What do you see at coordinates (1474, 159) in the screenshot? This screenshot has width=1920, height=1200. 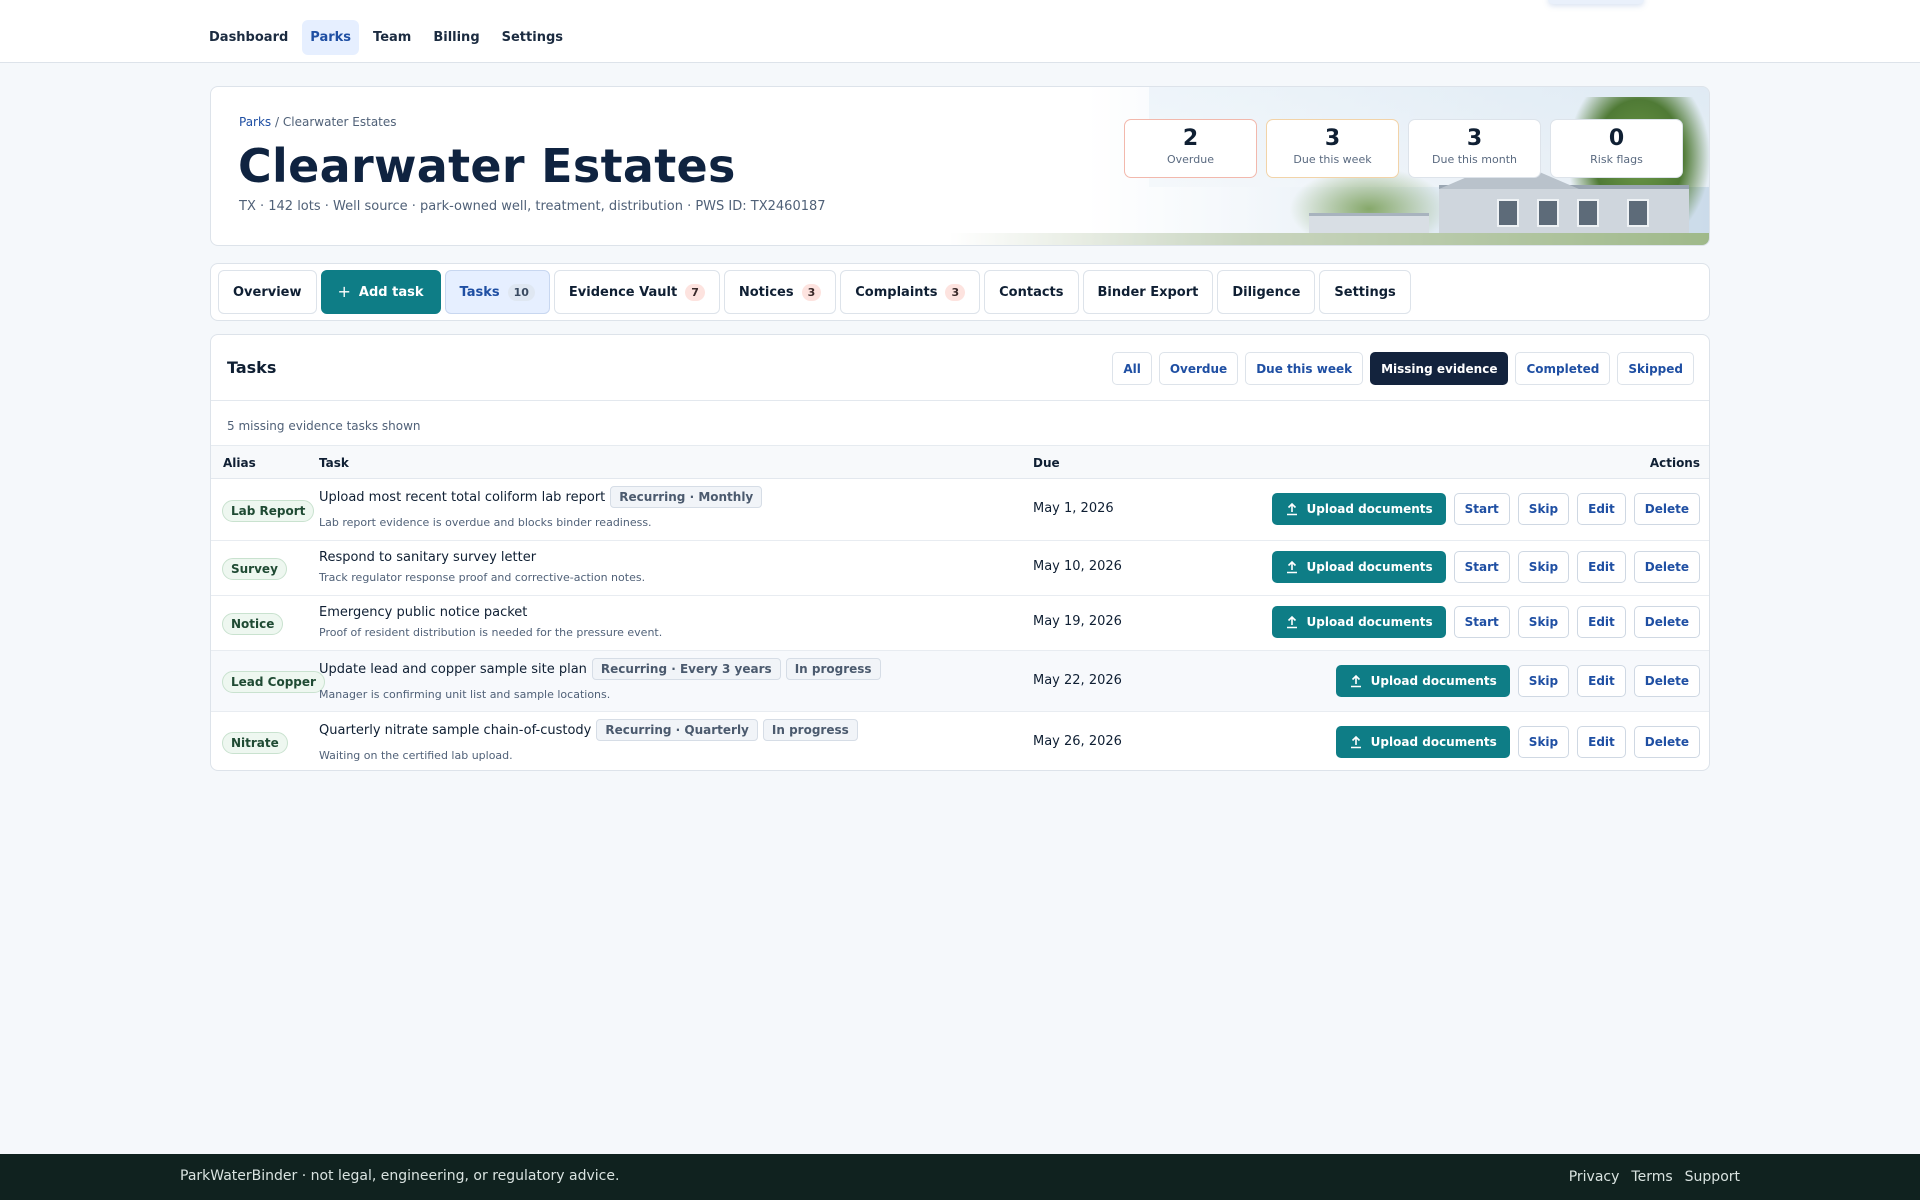 I see `stat-label: Due this month` at bounding box center [1474, 159].